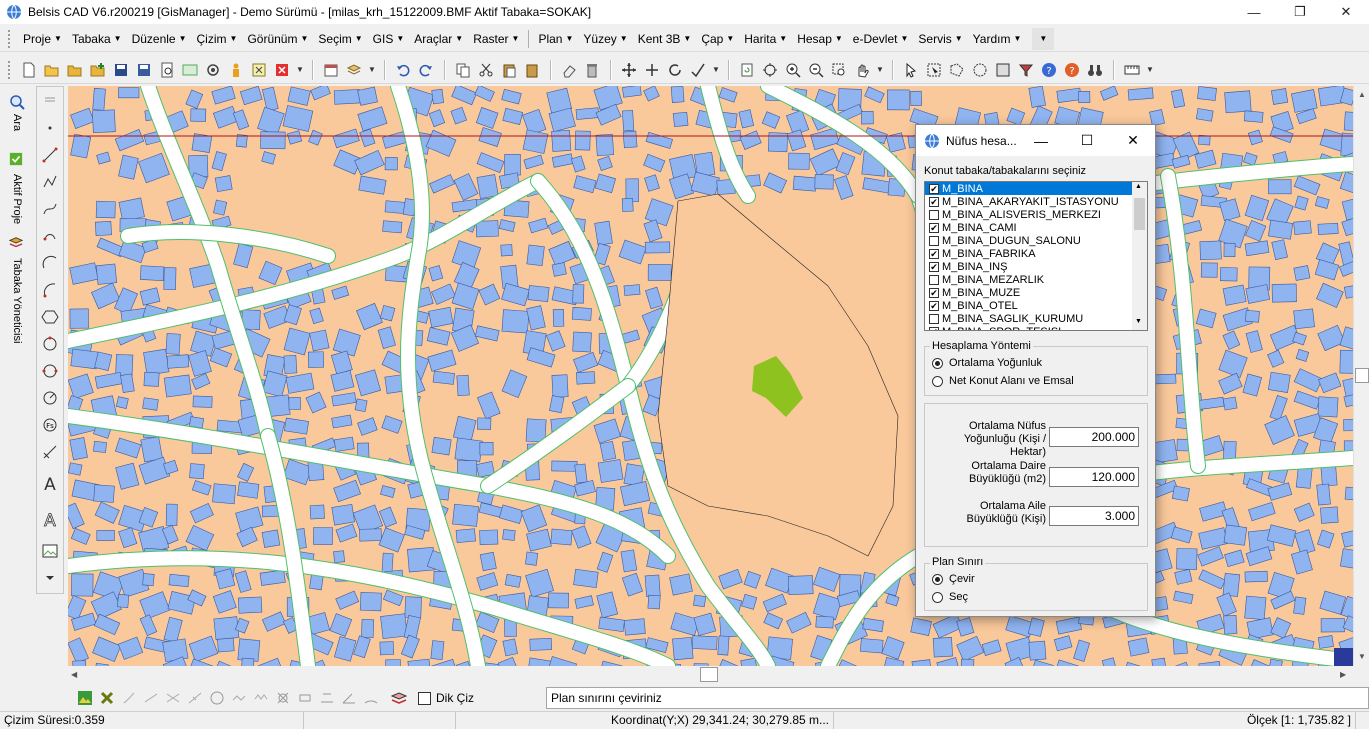 The width and height of the screenshot is (1369, 729). Describe the element at coordinates (1138, 186) in the screenshot. I see `scroll-up-icon: ▲` at that location.